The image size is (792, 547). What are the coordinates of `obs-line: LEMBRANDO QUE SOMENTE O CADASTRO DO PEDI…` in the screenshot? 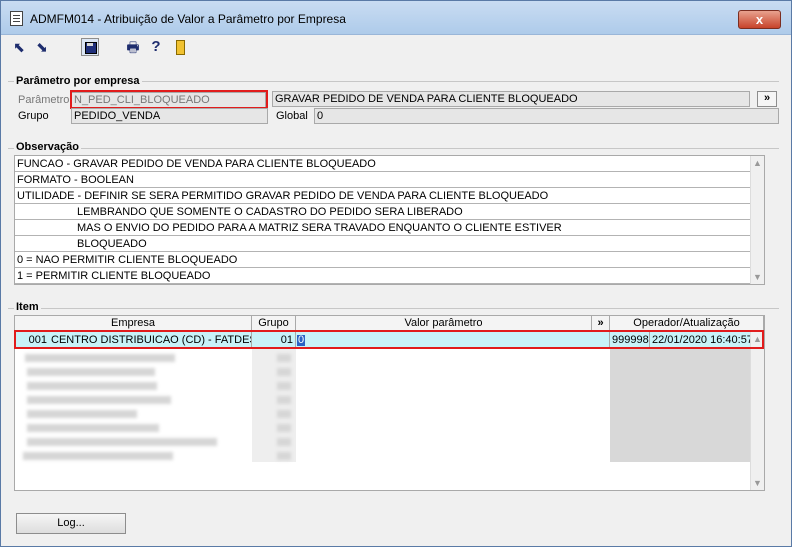 It's located at (389, 212).